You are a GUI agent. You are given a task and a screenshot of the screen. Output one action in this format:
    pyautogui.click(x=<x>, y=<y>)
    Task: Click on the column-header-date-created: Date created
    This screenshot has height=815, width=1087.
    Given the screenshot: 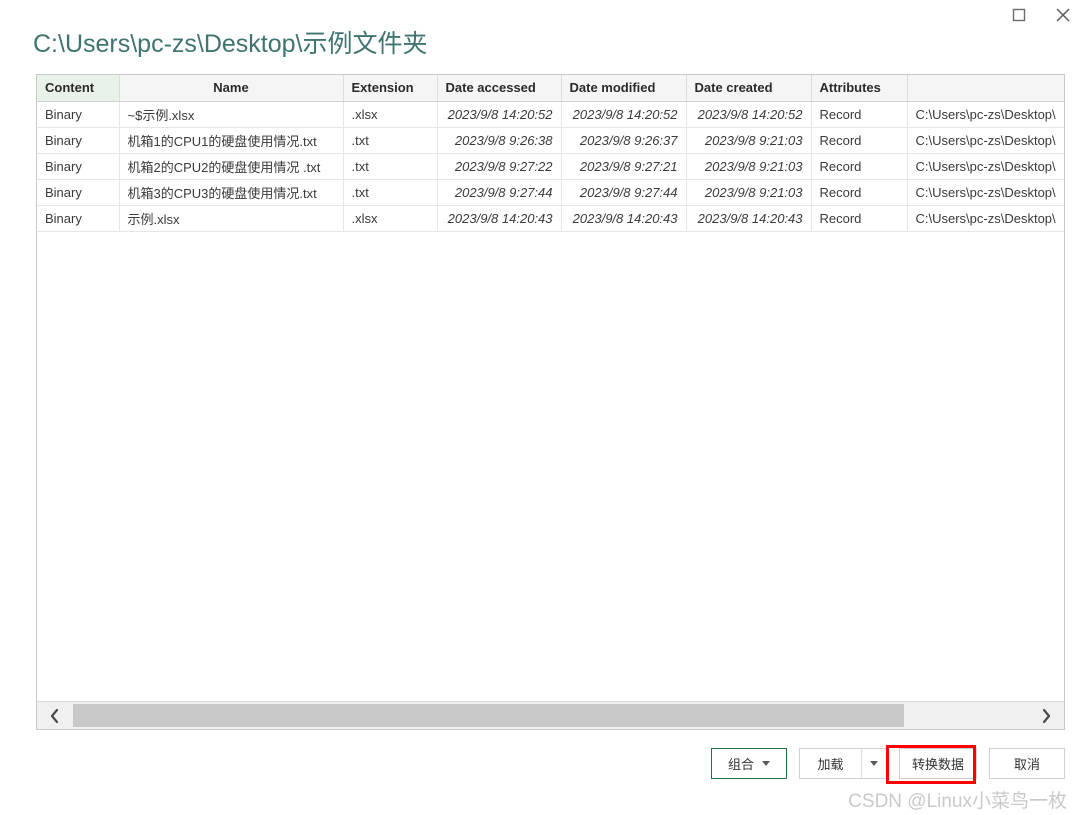 What is the action you would take?
    pyautogui.click(x=749, y=88)
    